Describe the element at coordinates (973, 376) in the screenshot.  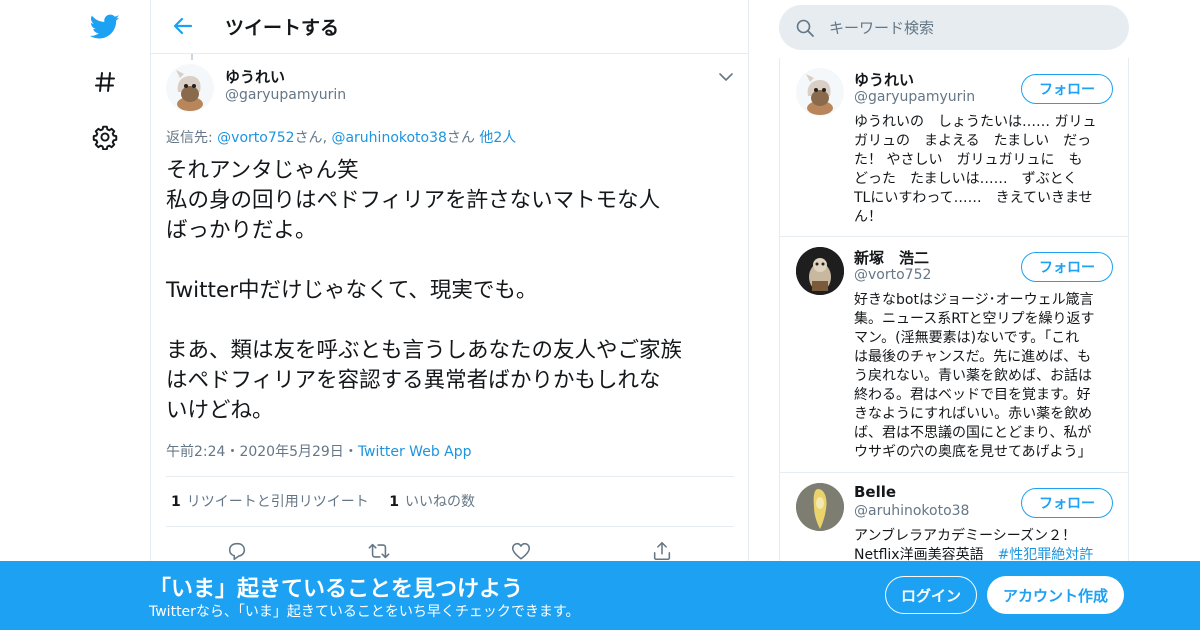
I see `user-bio-line: う戻れない。青い薬を飲めば、お話は` at that location.